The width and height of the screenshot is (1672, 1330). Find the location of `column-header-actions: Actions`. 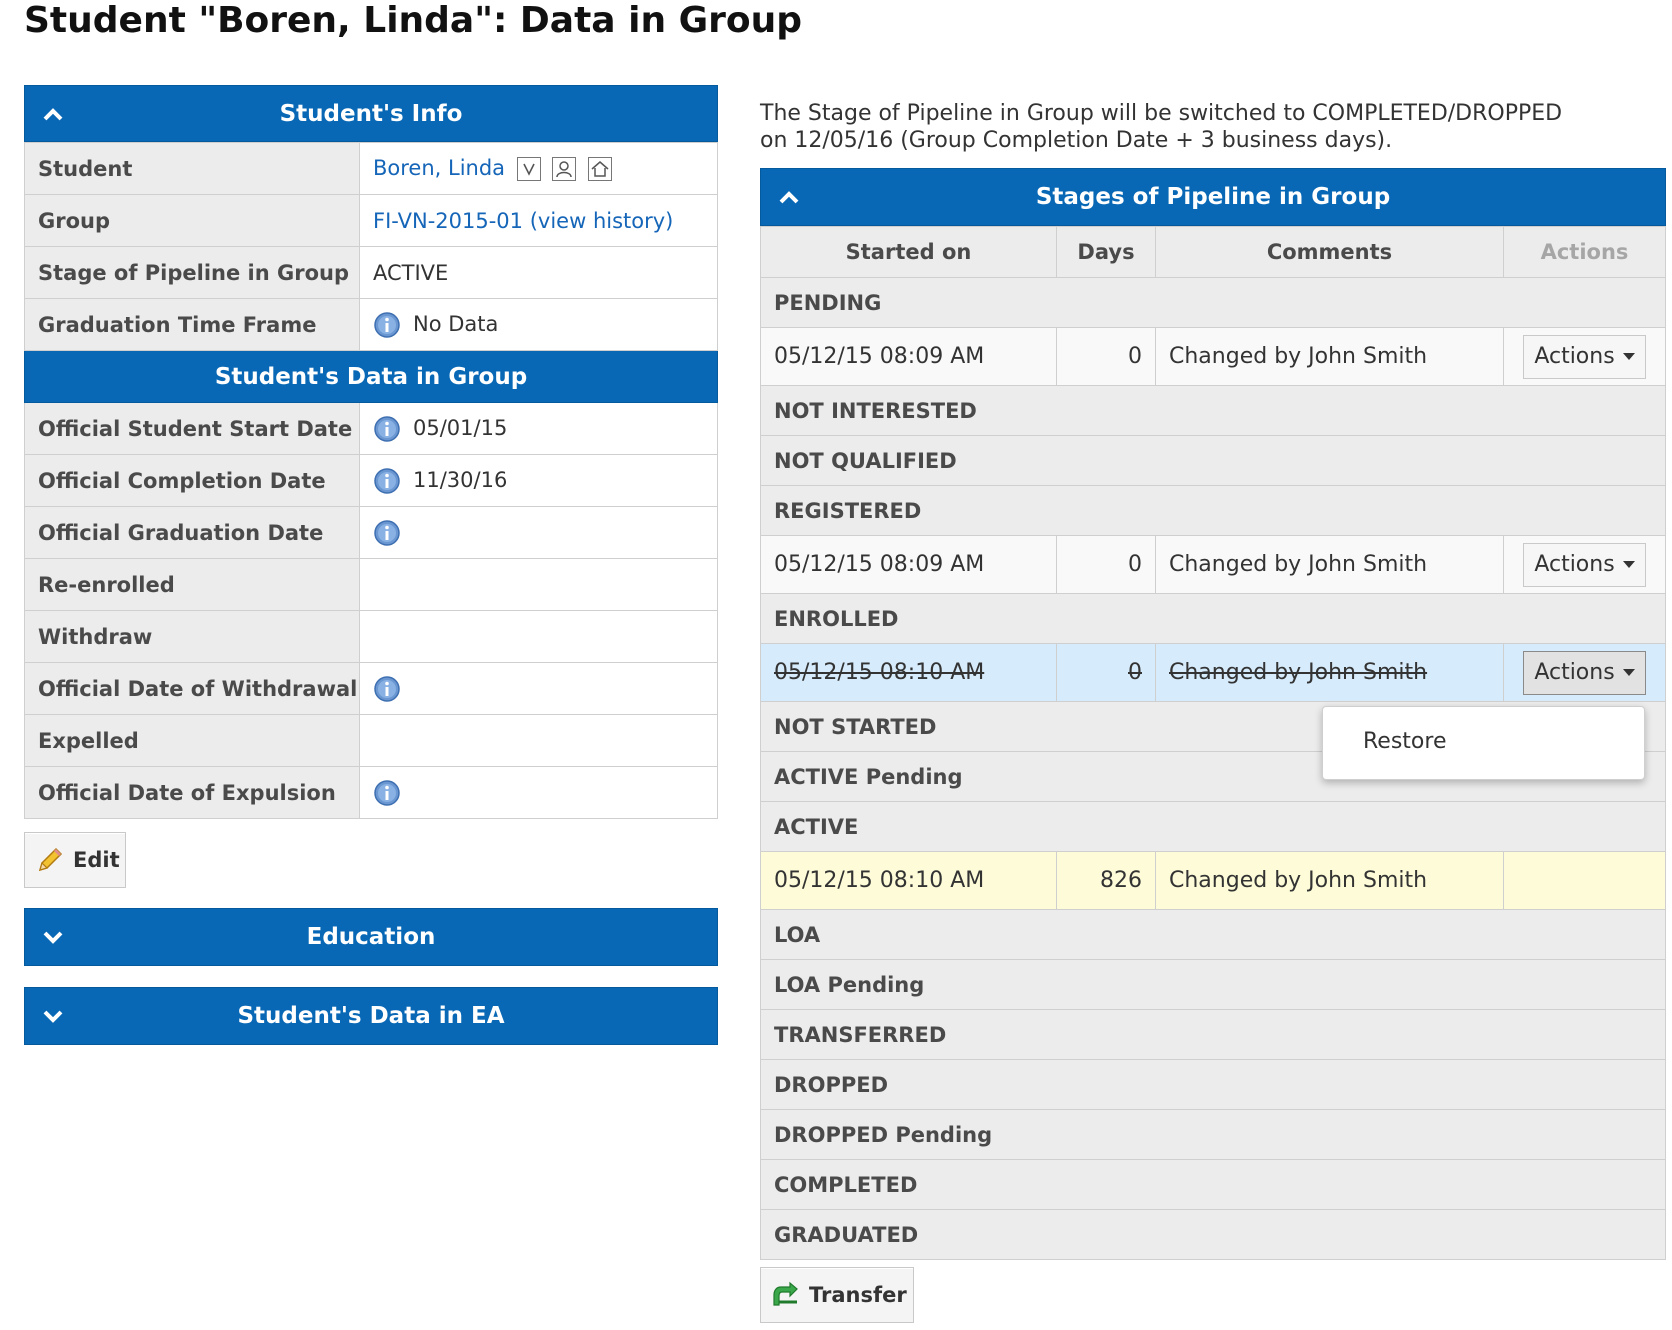

column-header-actions: Actions is located at coordinates (1584, 252).